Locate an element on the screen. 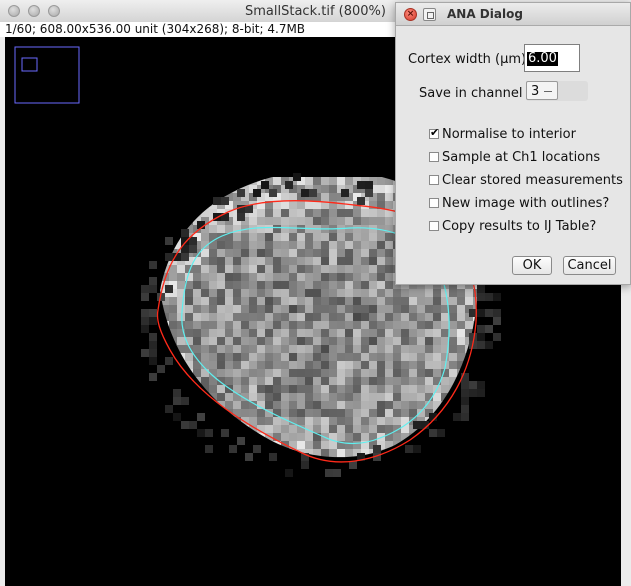  checkbox-new-image-outlines is located at coordinates (434, 203).